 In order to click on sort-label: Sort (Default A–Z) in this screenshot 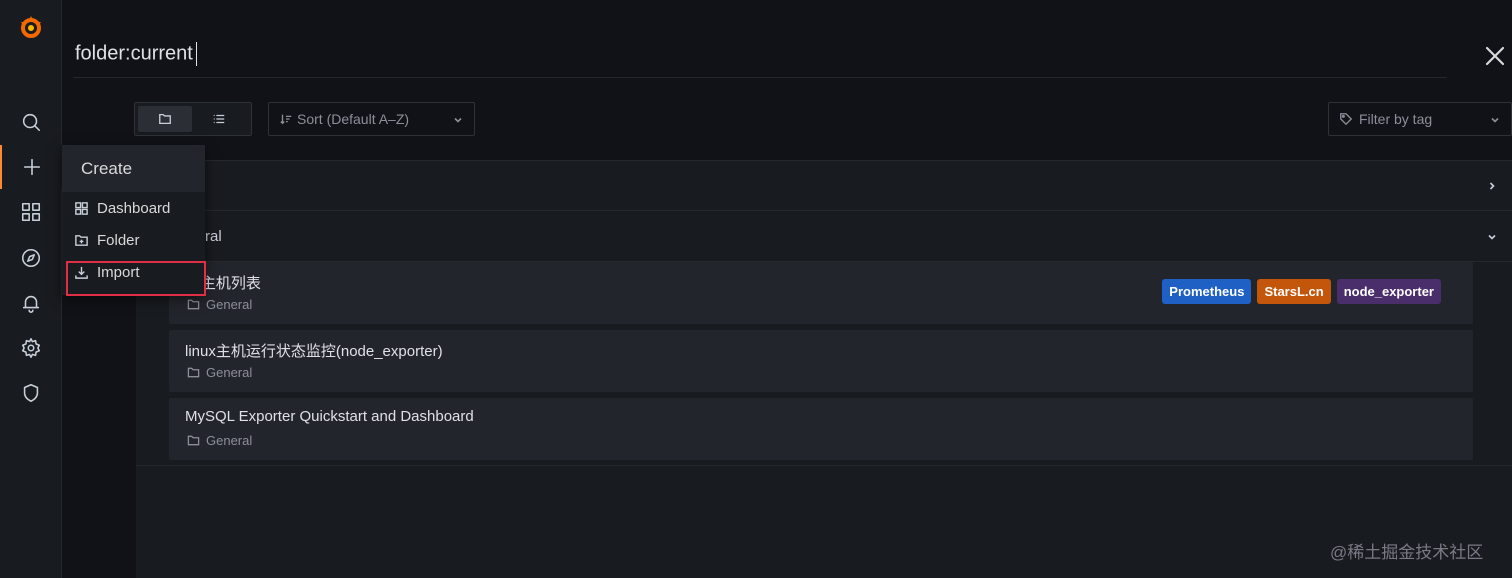, I will do `click(353, 119)`.